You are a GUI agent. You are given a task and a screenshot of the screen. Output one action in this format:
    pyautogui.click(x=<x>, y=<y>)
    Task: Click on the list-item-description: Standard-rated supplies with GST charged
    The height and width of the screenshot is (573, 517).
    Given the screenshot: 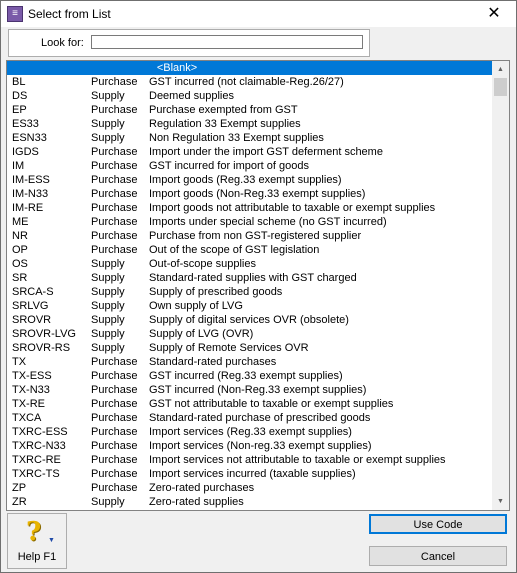 What is the action you would take?
    pyautogui.click(x=253, y=278)
    